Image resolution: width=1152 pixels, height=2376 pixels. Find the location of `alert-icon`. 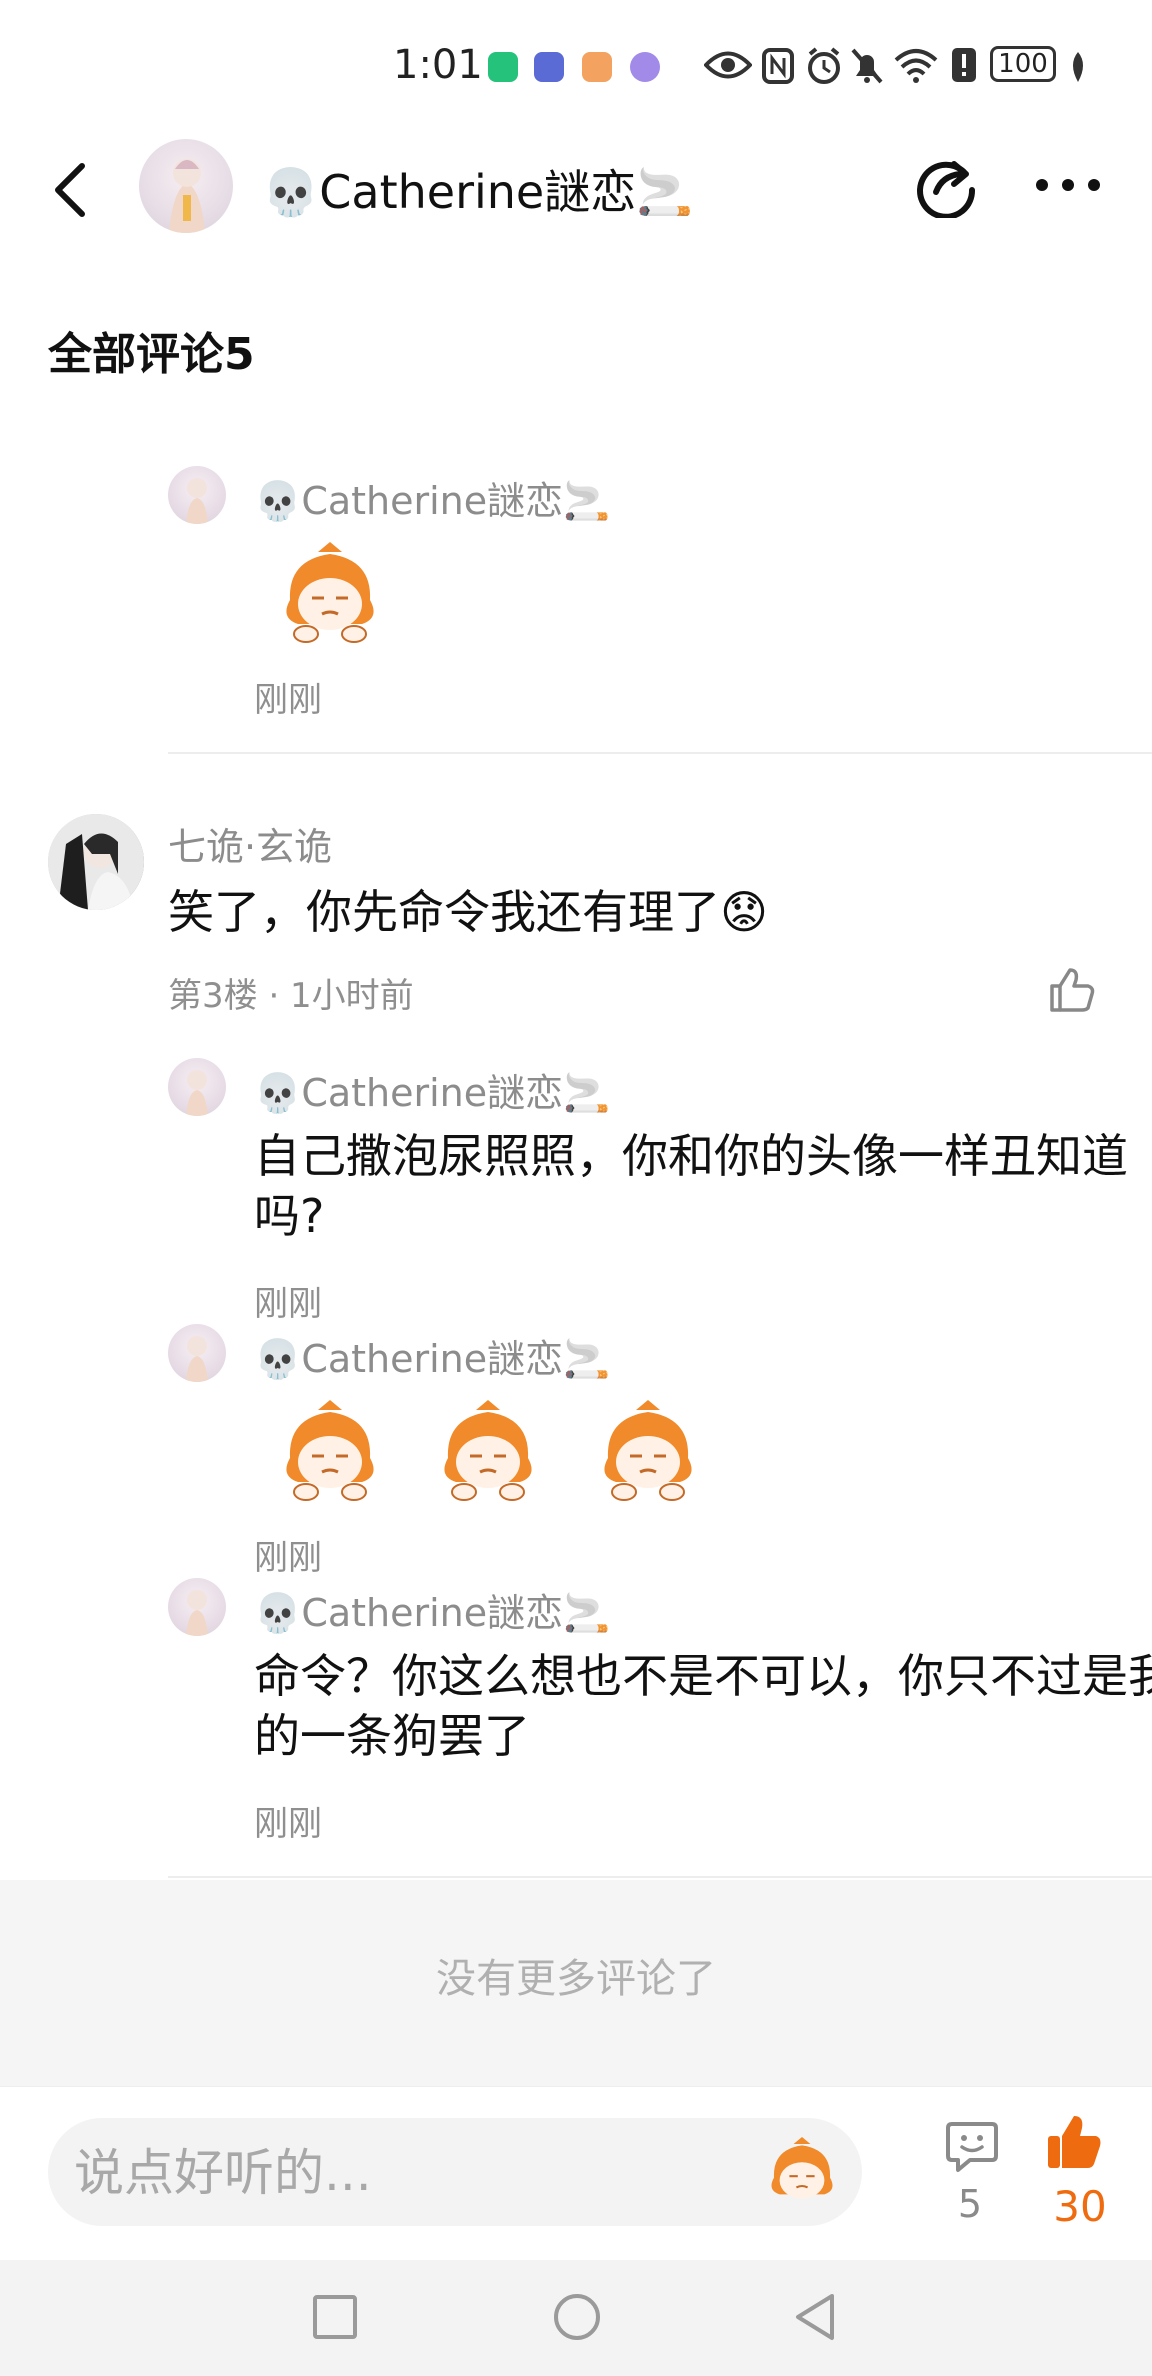

alert-icon is located at coordinates (964, 65).